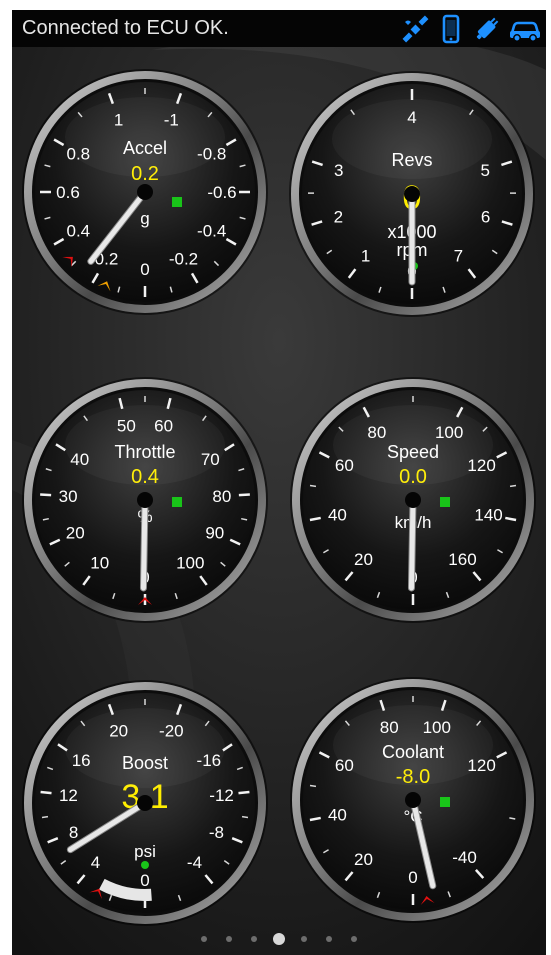 The width and height of the screenshot is (551, 955). What do you see at coordinates (488, 515) in the screenshot?
I see `tick-label: 140` at bounding box center [488, 515].